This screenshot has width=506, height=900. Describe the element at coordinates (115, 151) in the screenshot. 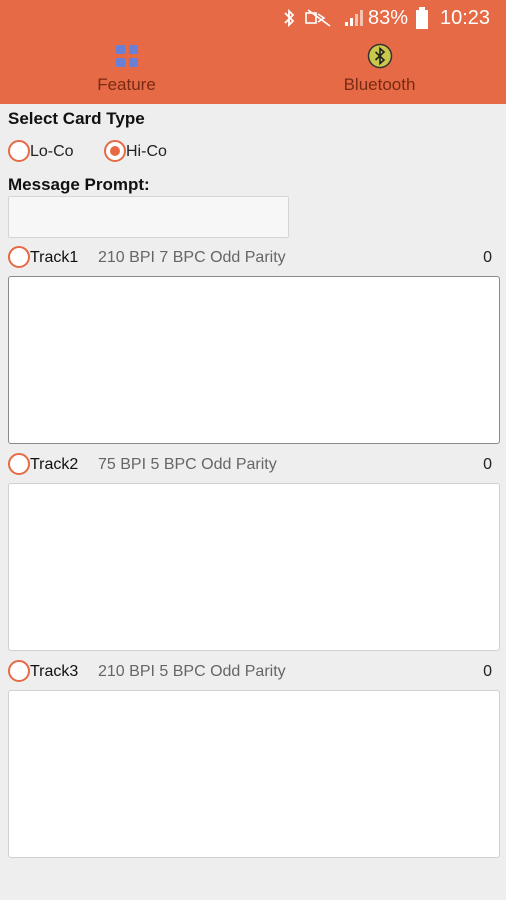

I see `radio-hi-co` at that location.